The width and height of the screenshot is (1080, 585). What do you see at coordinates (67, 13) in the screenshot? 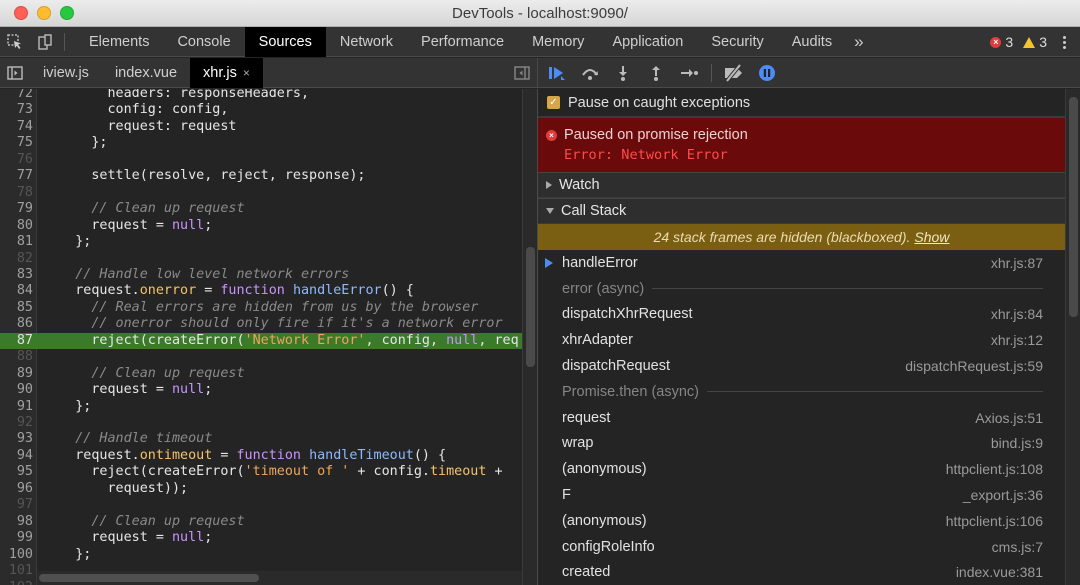
I see `zoom-window-button` at bounding box center [67, 13].